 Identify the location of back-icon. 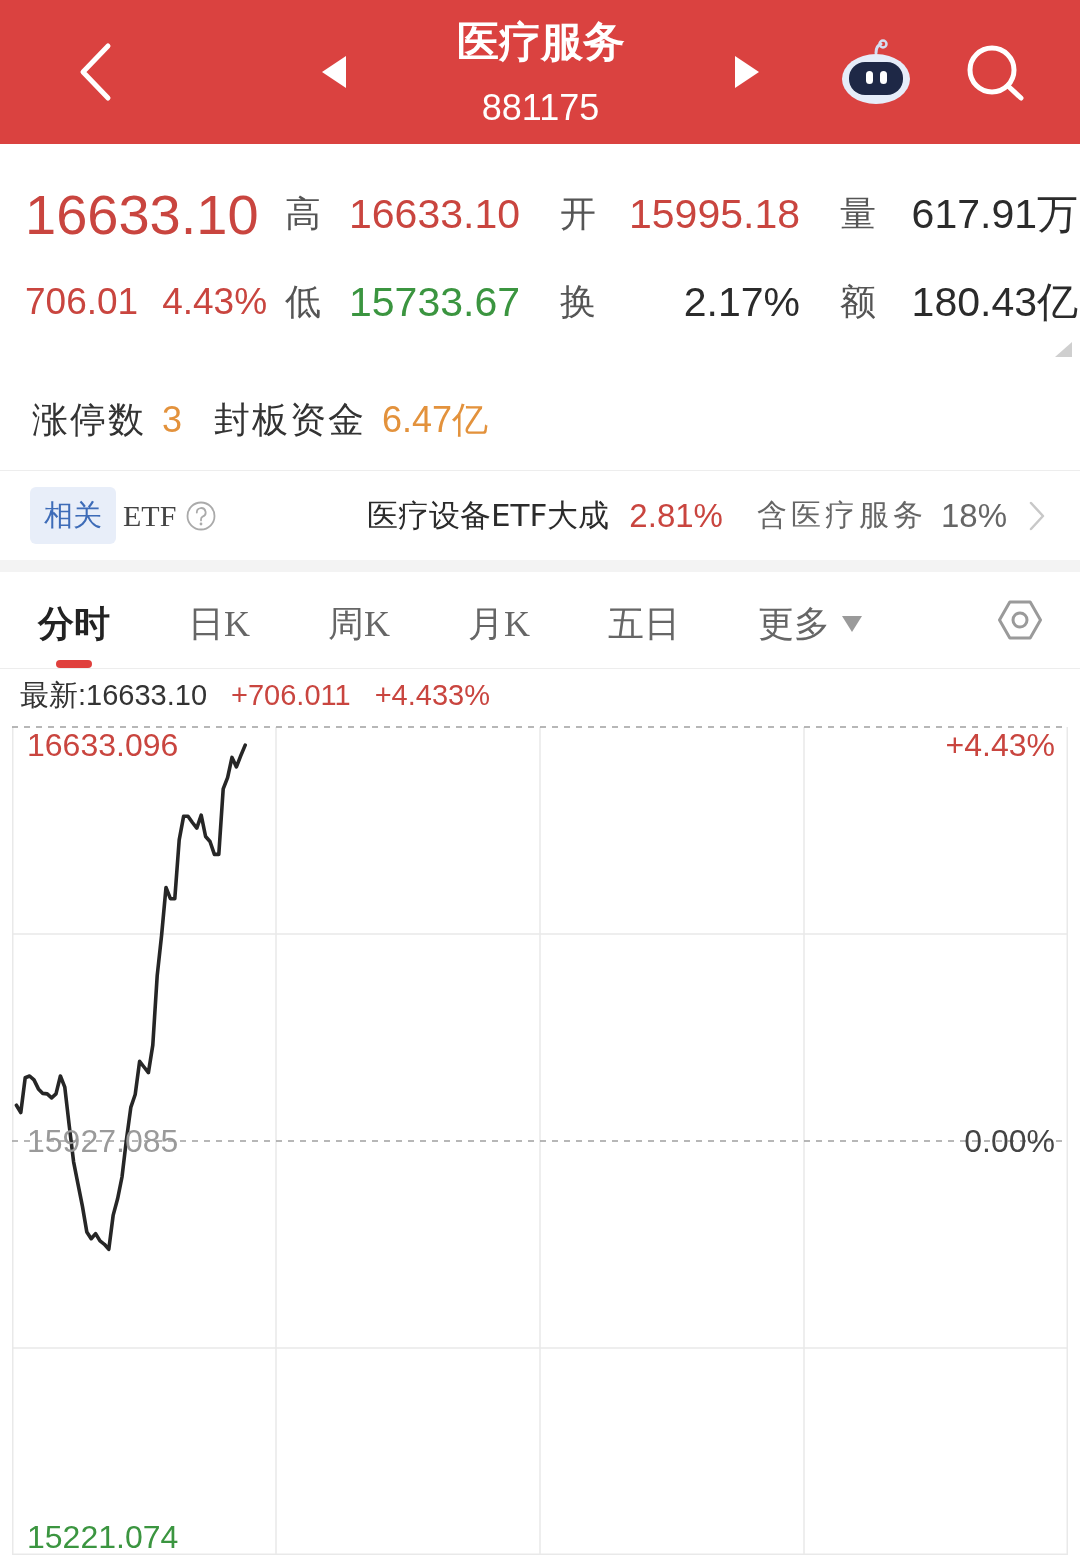
(95, 72).